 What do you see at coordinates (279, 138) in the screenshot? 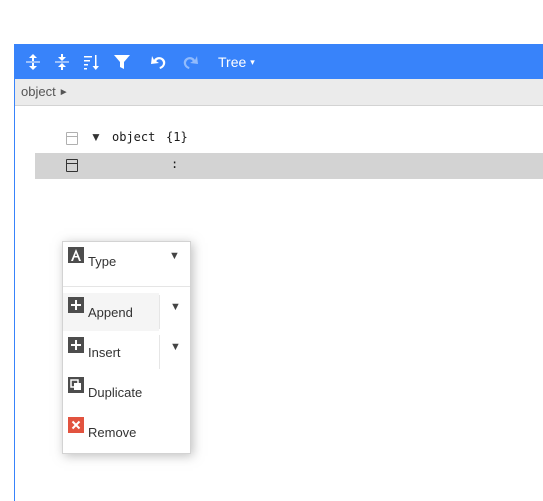
I see `tree-row-root: ▼ object {1}` at bounding box center [279, 138].